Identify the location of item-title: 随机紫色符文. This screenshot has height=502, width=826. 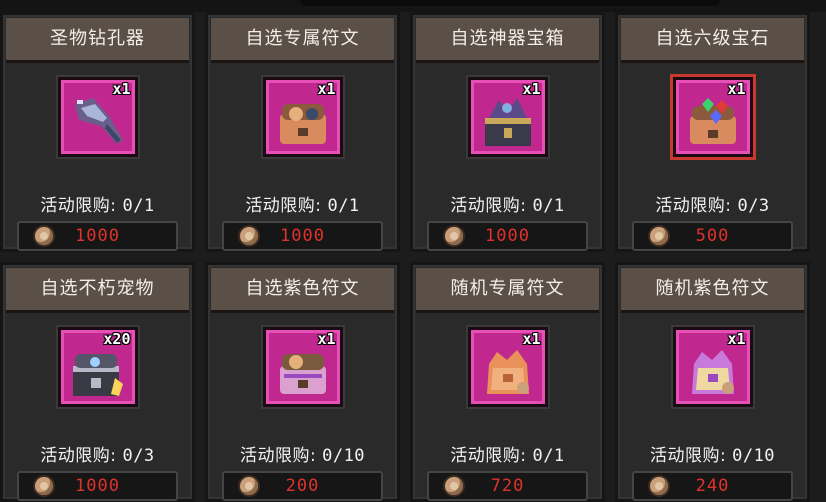
(712, 290).